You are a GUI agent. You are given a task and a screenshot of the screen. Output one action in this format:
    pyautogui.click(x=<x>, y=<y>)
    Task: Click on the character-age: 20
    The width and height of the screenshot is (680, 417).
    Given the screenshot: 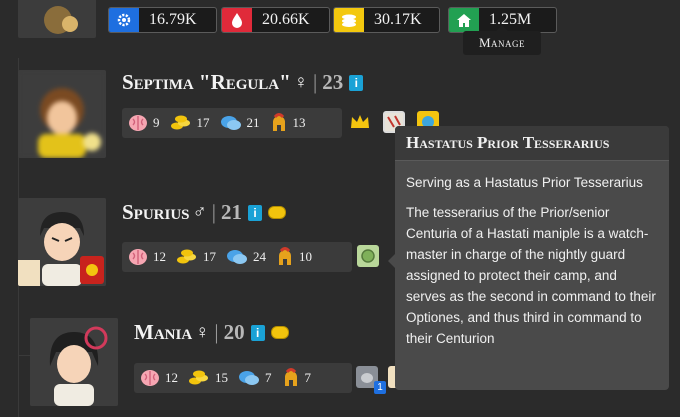 What is the action you would take?
    pyautogui.click(x=234, y=332)
    